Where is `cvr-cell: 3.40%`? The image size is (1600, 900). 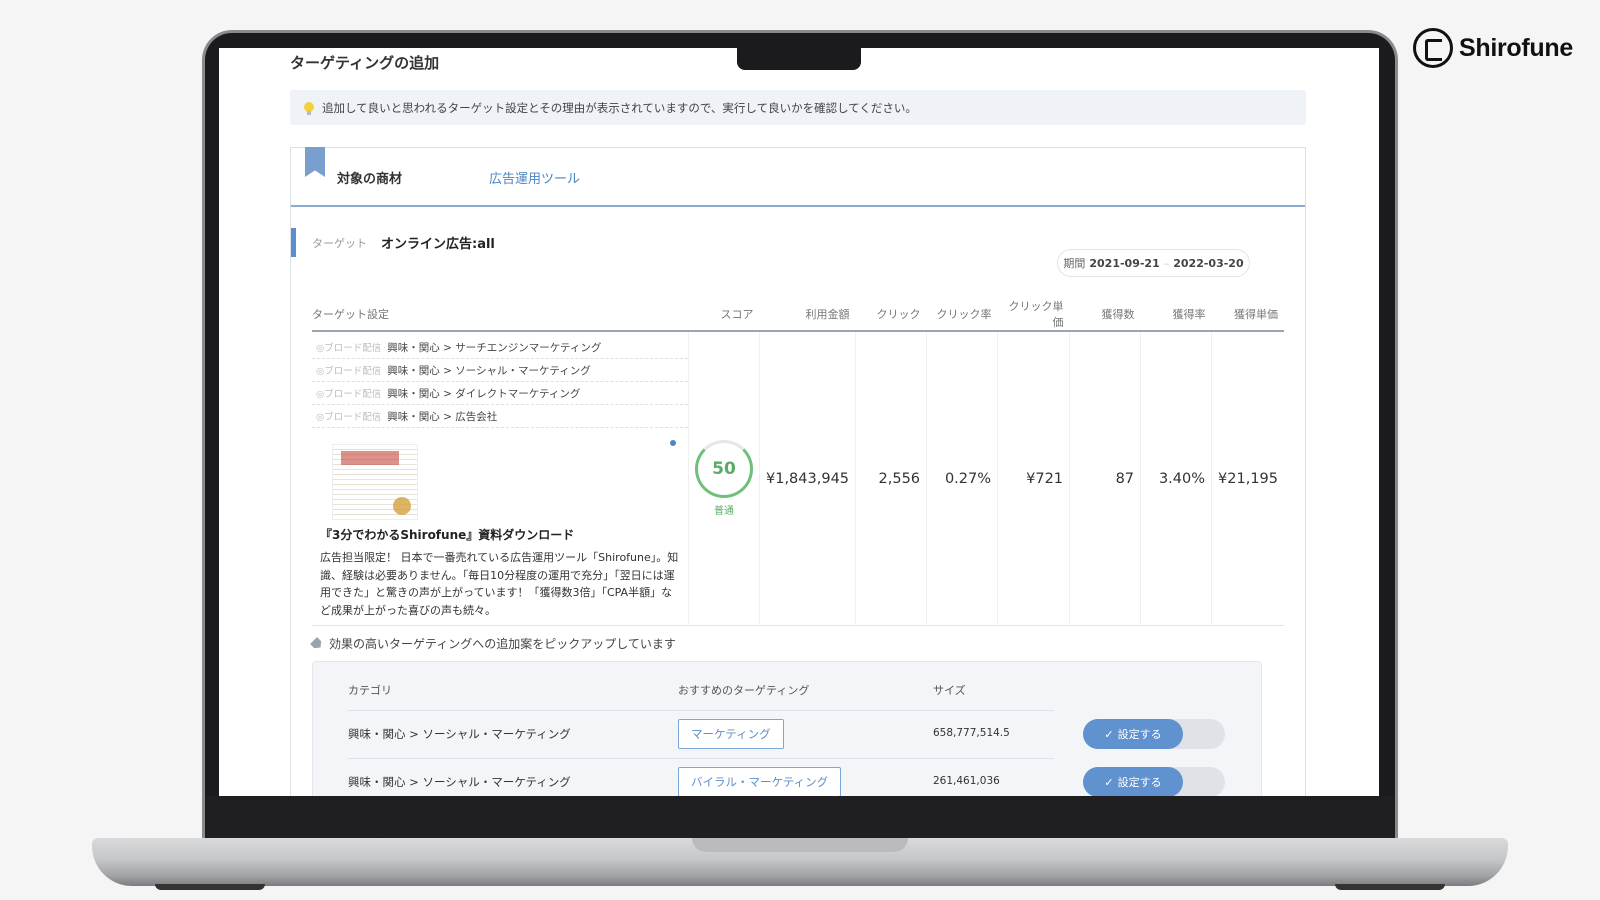 cvr-cell: 3.40% is located at coordinates (1176, 478).